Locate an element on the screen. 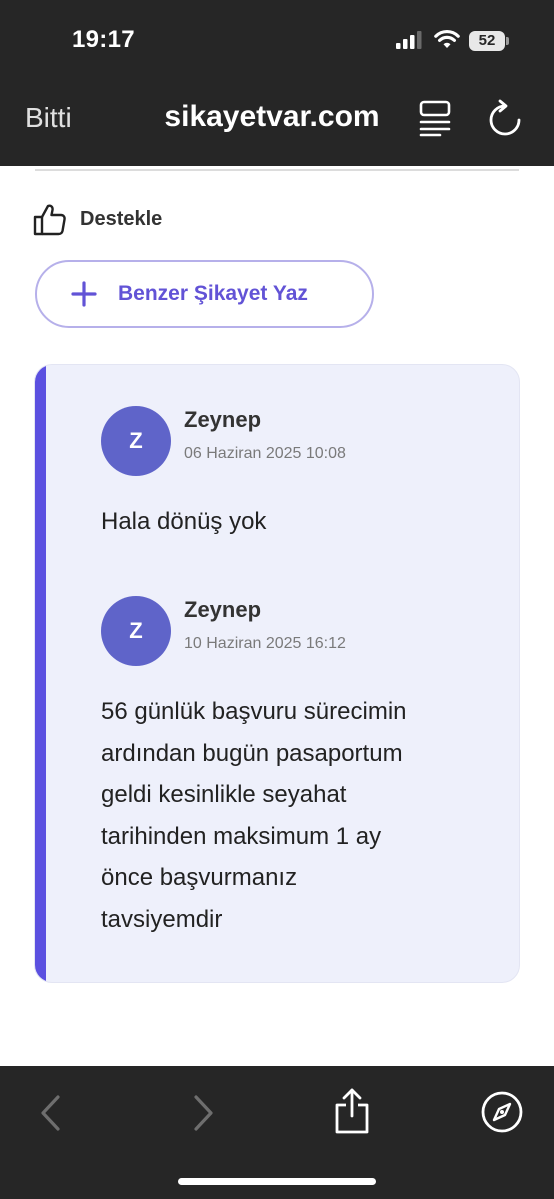  comment-text-line: geldi kesinlikle seyahat is located at coordinates (224, 794).